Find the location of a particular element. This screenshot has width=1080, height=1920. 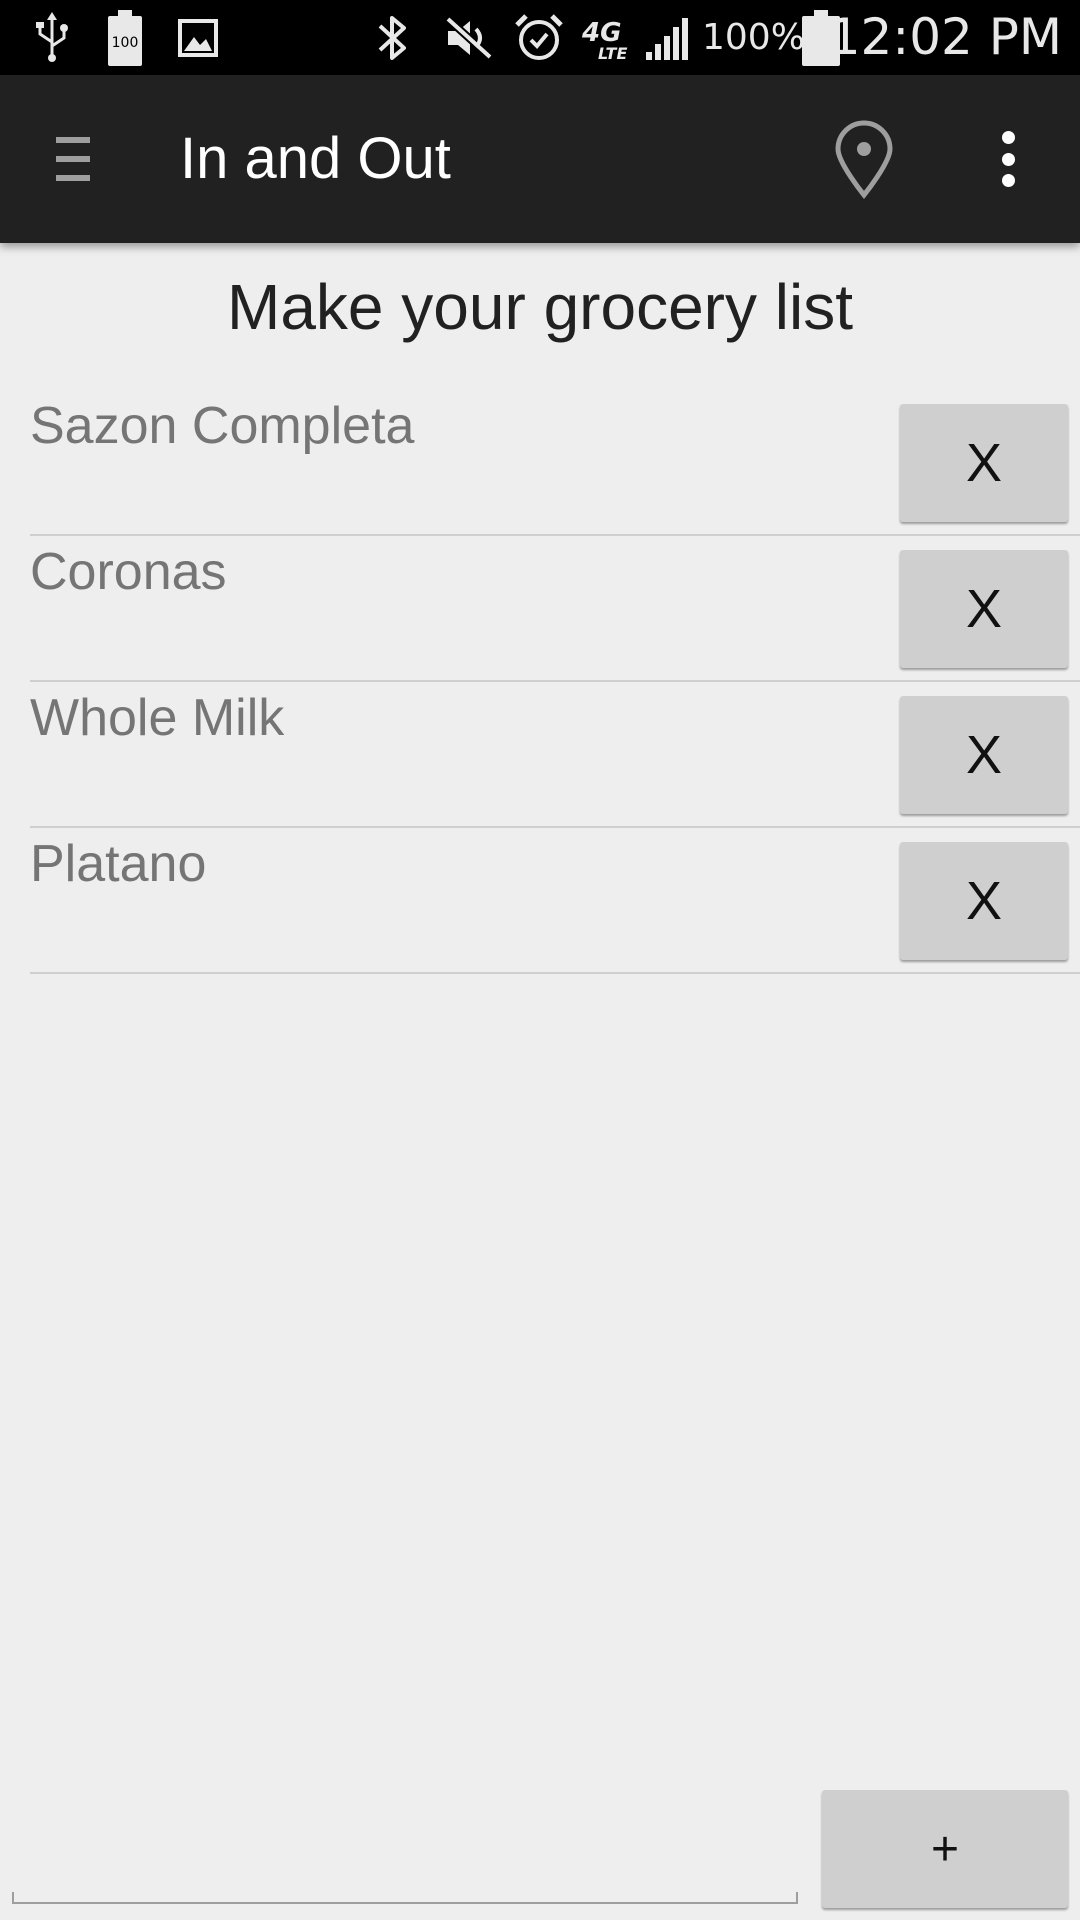

app-bar: In and Out is located at coordinates (540, 159).